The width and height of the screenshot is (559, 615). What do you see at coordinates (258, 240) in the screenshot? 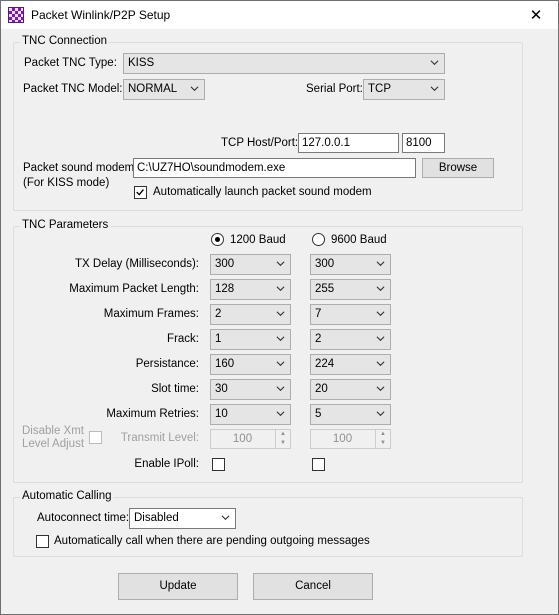
I see `baud-1200-label: 1200 Baud` at bounding box center [258, 240].